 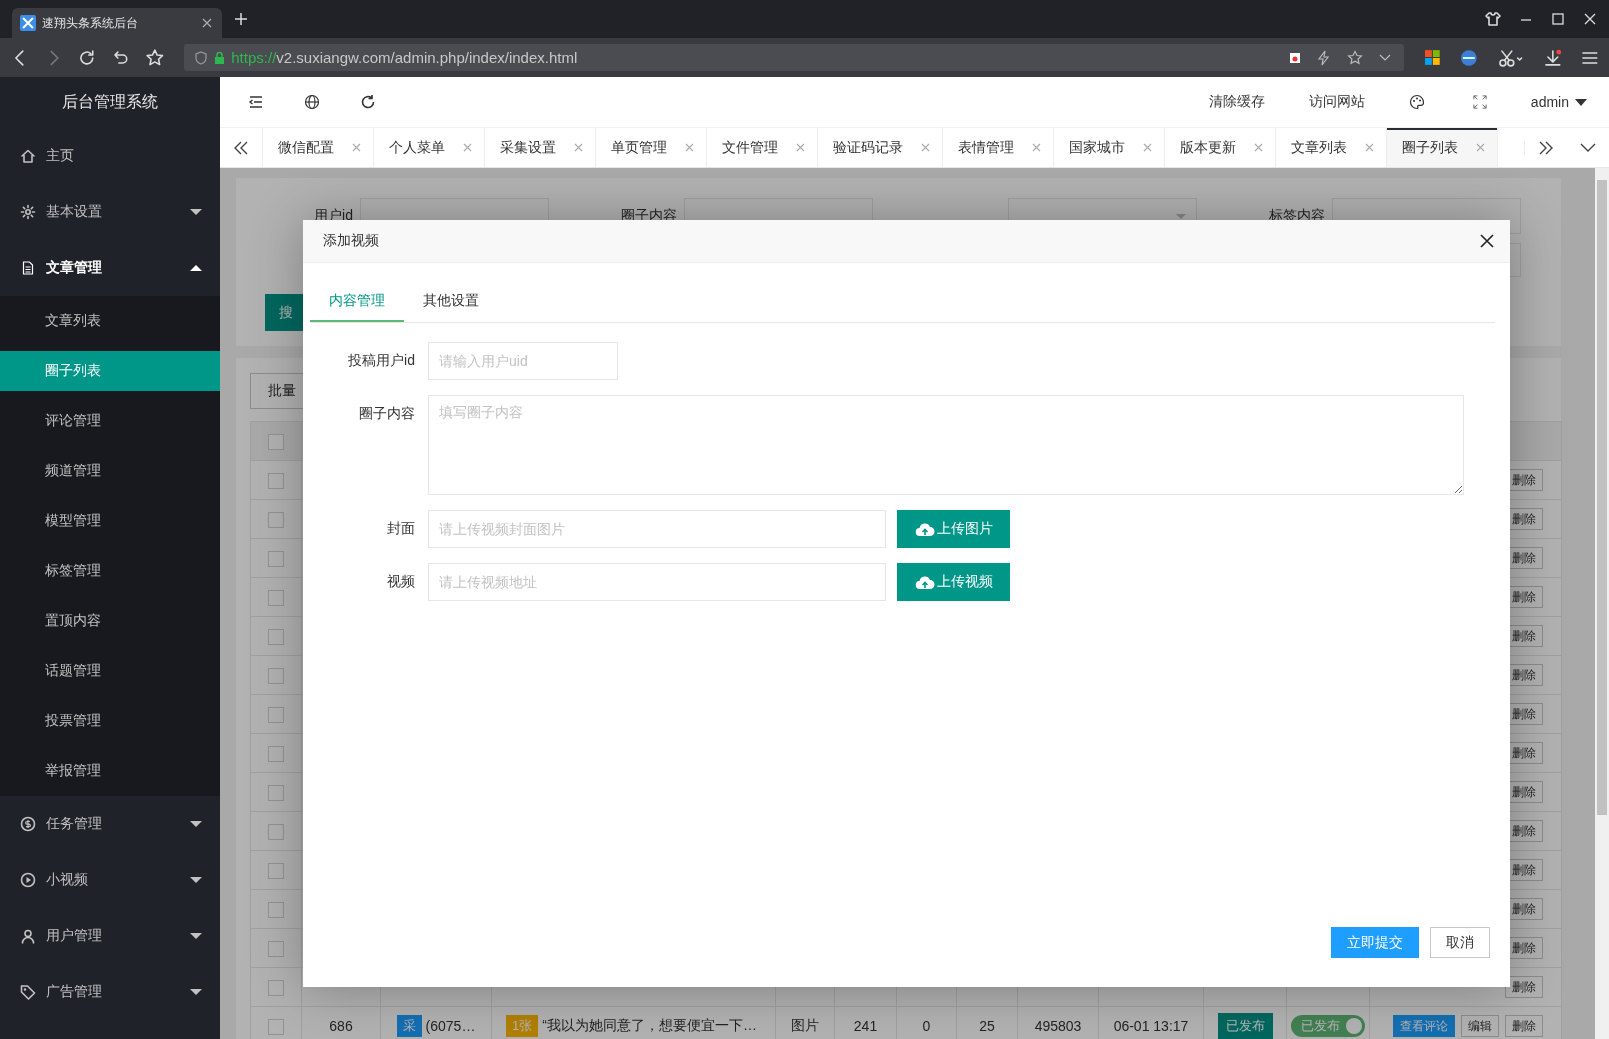 What do you see at coordinates (110, 268) in the screenshot?
I see `sidebar-item: 文章管理` at bounding box center [110, 268].